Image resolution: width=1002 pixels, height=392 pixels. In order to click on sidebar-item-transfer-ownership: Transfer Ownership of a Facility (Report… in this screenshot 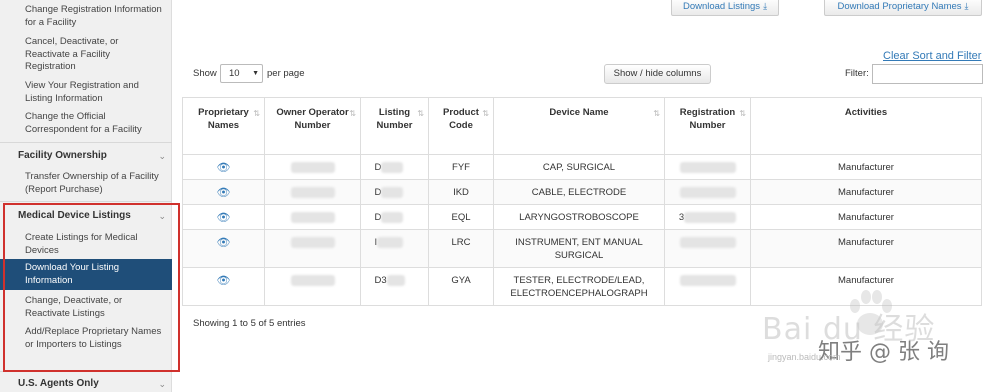, I will do `click(86, 183)`.